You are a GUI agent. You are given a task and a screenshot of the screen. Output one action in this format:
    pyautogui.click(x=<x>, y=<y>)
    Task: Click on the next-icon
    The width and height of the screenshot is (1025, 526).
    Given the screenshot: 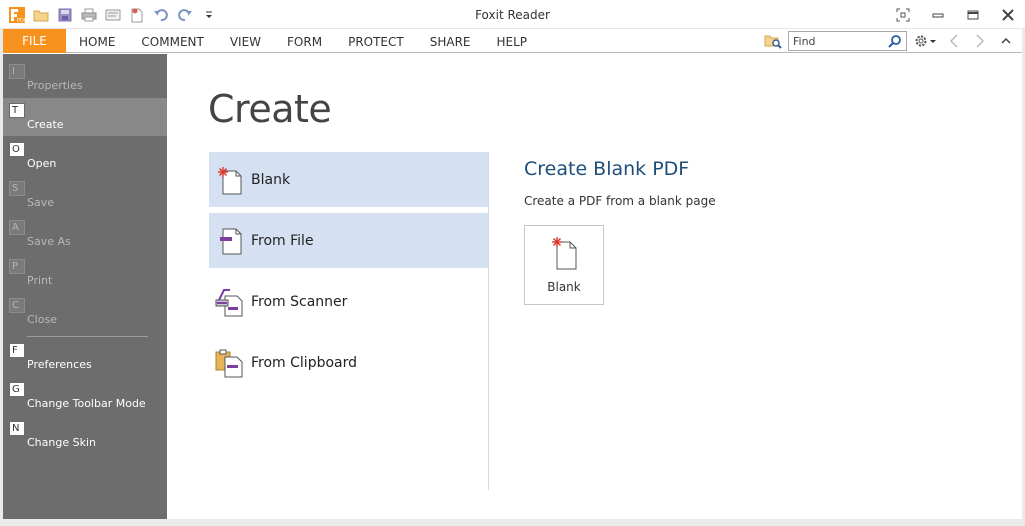 What is the action you would take?
    pyautogui.click(x=980, y=41)
    